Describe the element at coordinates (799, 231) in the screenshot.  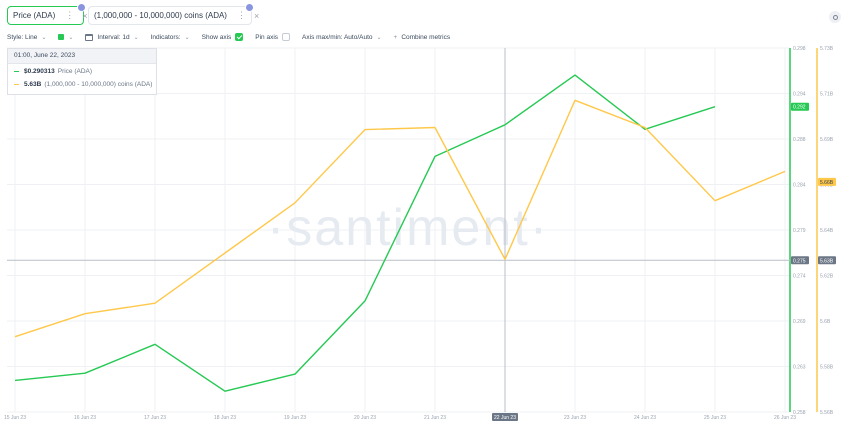
I see `y-tick-label-left: 0.279` at that location.